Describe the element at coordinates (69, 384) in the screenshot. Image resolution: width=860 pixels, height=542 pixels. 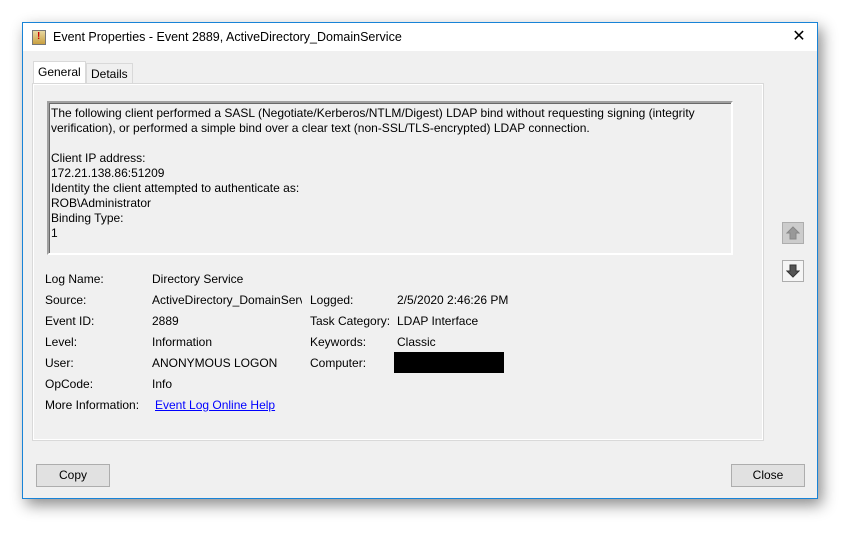
I see `opcode-label: OpCode:` at that location.